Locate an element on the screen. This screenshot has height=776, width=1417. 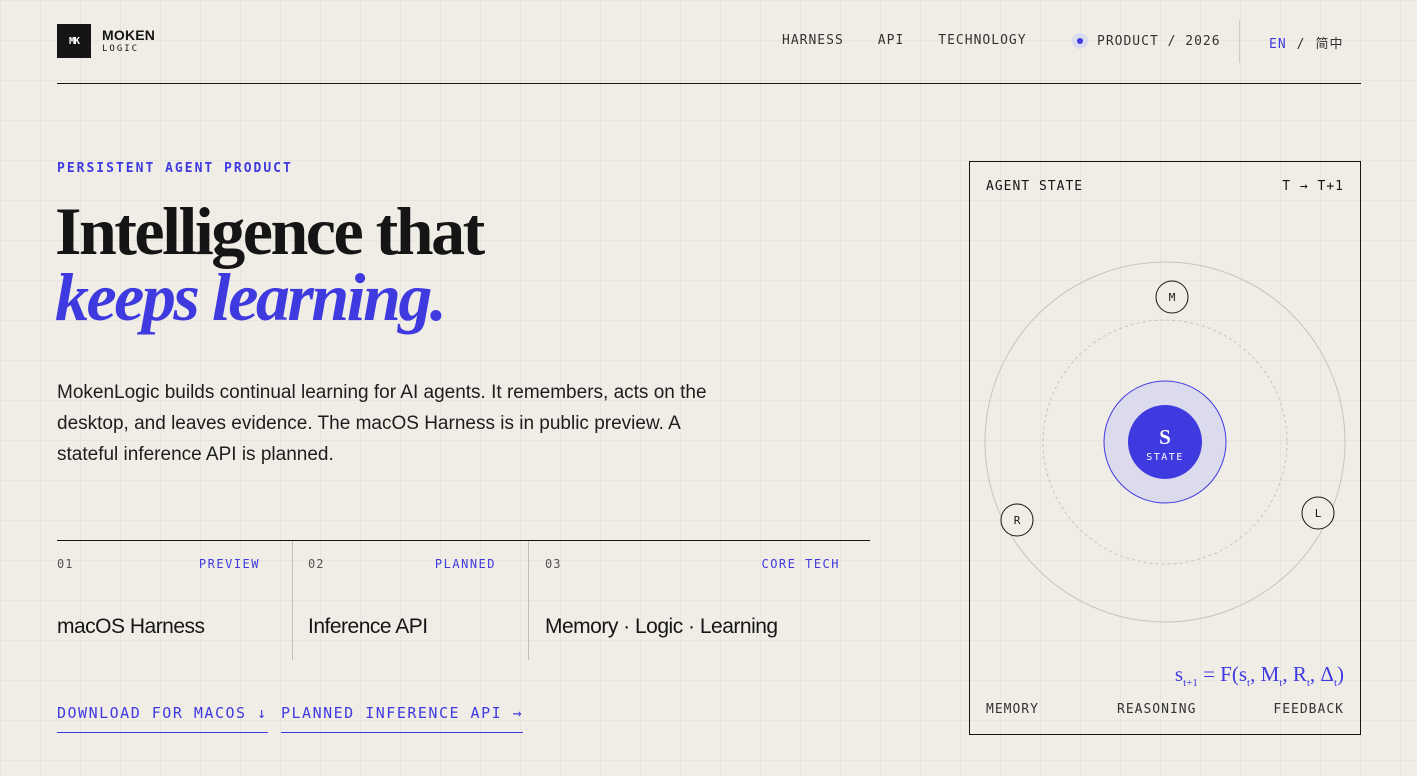
header-divider is located at coordinates (1239, 41).